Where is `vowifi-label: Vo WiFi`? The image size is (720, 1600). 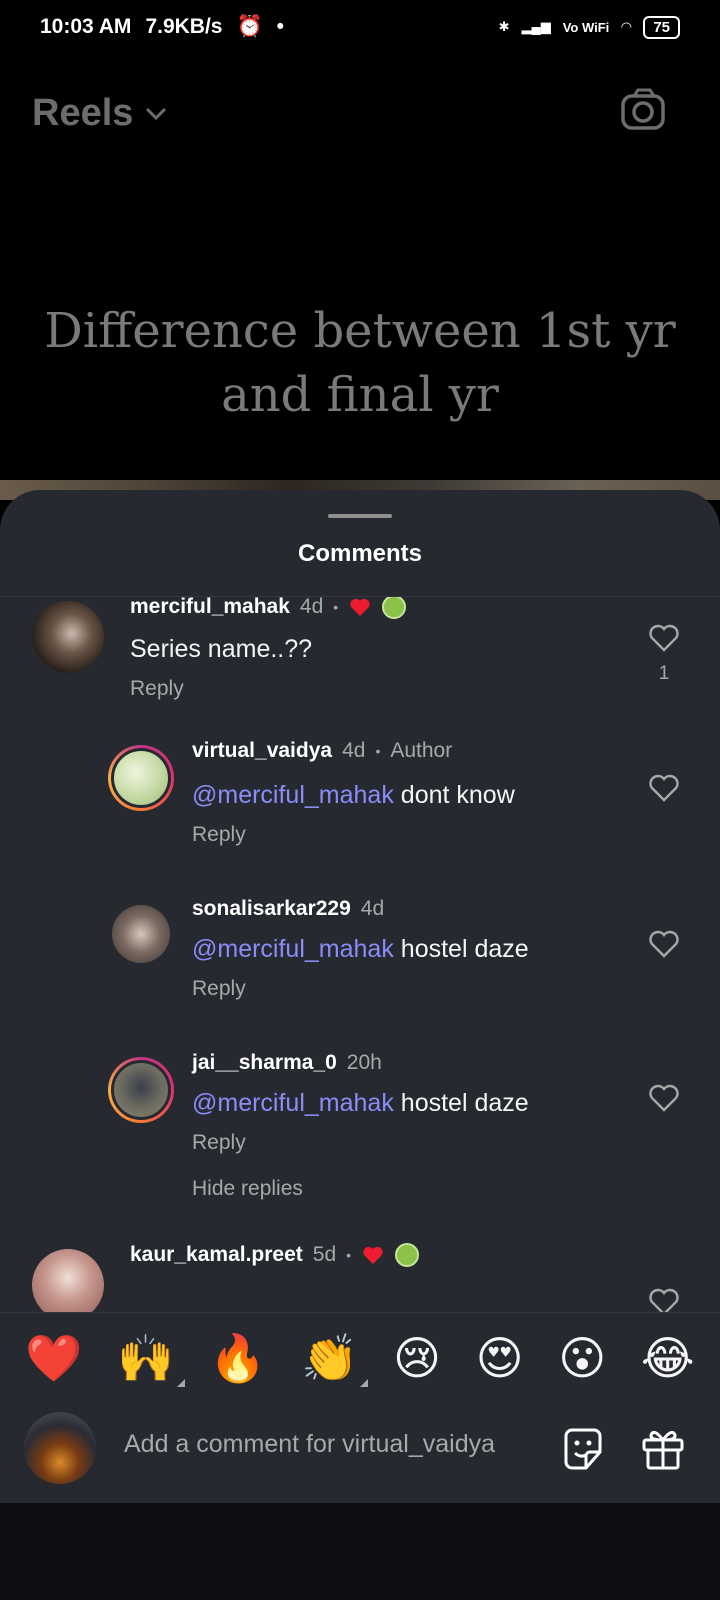 vowifi-label: Vo WiFi is located at coordinates (586, 27).